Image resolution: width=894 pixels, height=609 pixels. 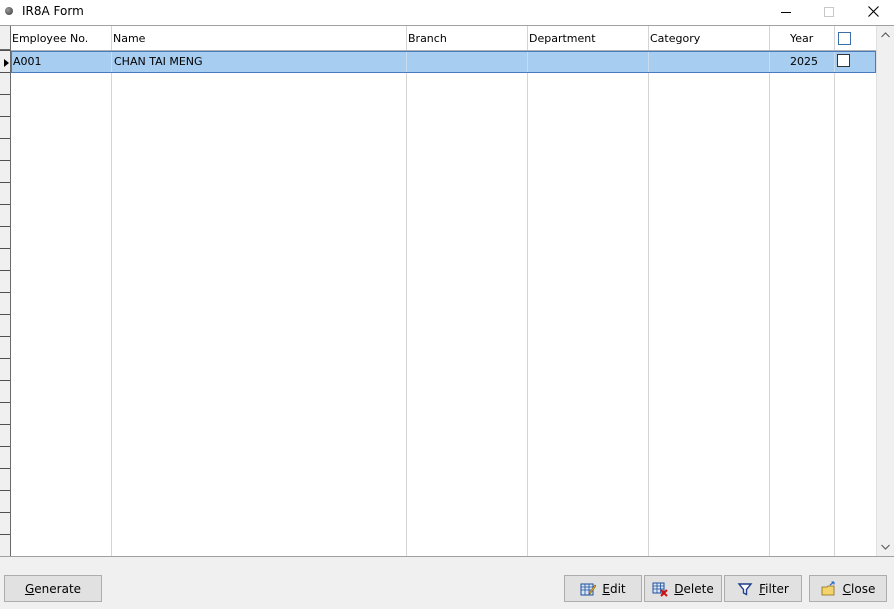 What do you see at coordinates (447, 12) in the screenshot?
I see `title-bar: IR8A Form` at bounding box center [447, 12].